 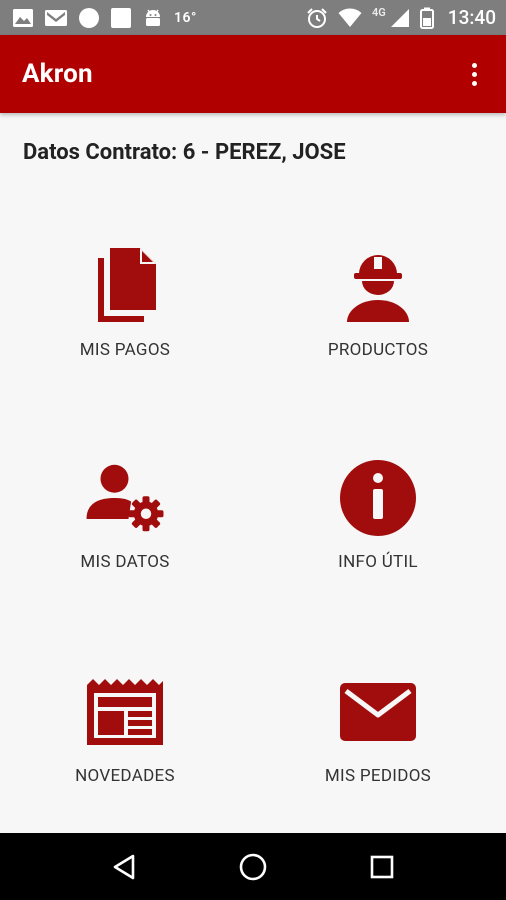 What do you see at coordinates (378, 350) in the screenshot?
I see `menu-item-label: PRODUCTOS` at bounding box center [378, 350].